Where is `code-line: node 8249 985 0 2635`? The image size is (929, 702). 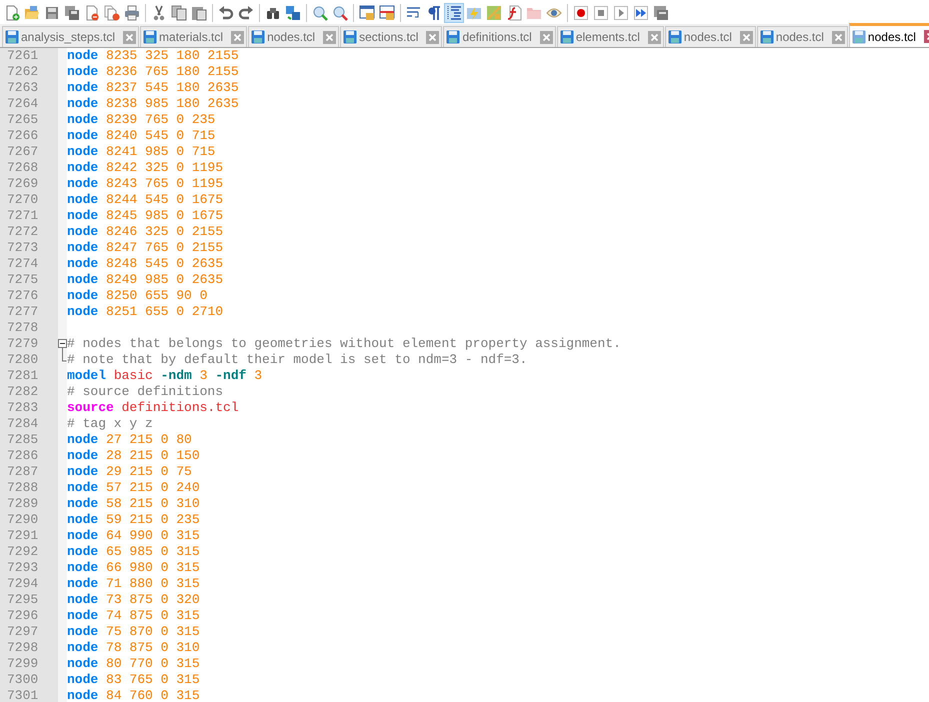
code-line: node 8249 985 0 2635 is located at coordinates (145, 279).